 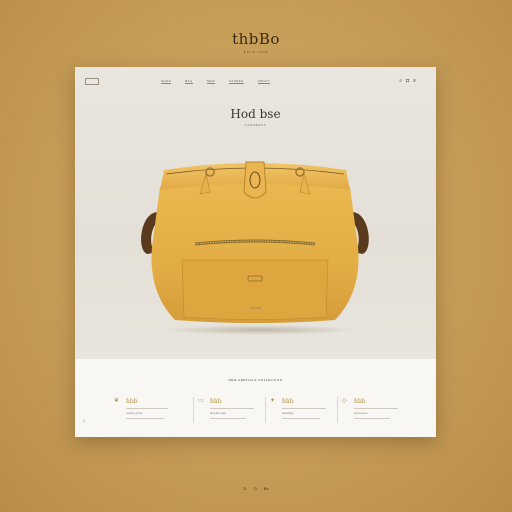 I want to click on nav-link-about: ABOUT, so click(x=263, y=81).